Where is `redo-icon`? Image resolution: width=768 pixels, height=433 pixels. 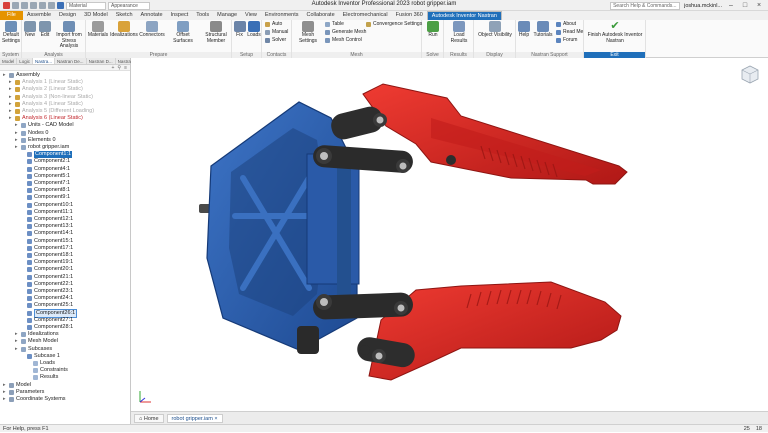
redo-icon is located at coordinates (51, 5).